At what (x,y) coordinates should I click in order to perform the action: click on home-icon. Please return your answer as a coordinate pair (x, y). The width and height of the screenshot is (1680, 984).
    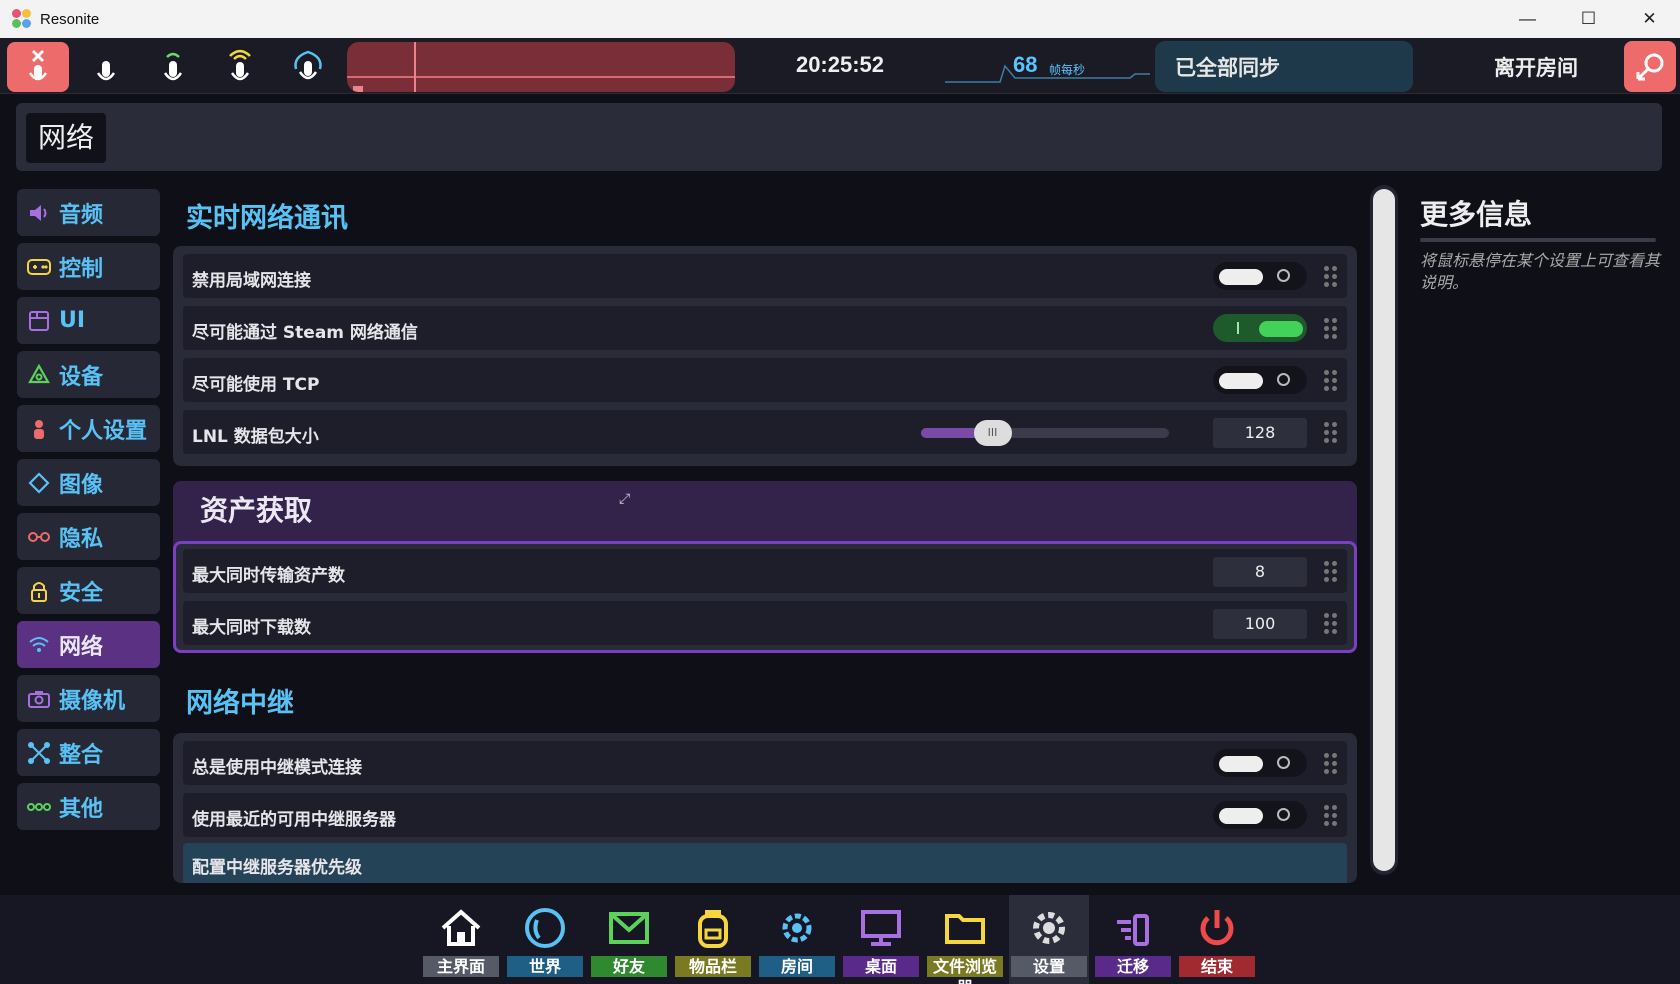
    Looking at the image, I should click on (461, 928).